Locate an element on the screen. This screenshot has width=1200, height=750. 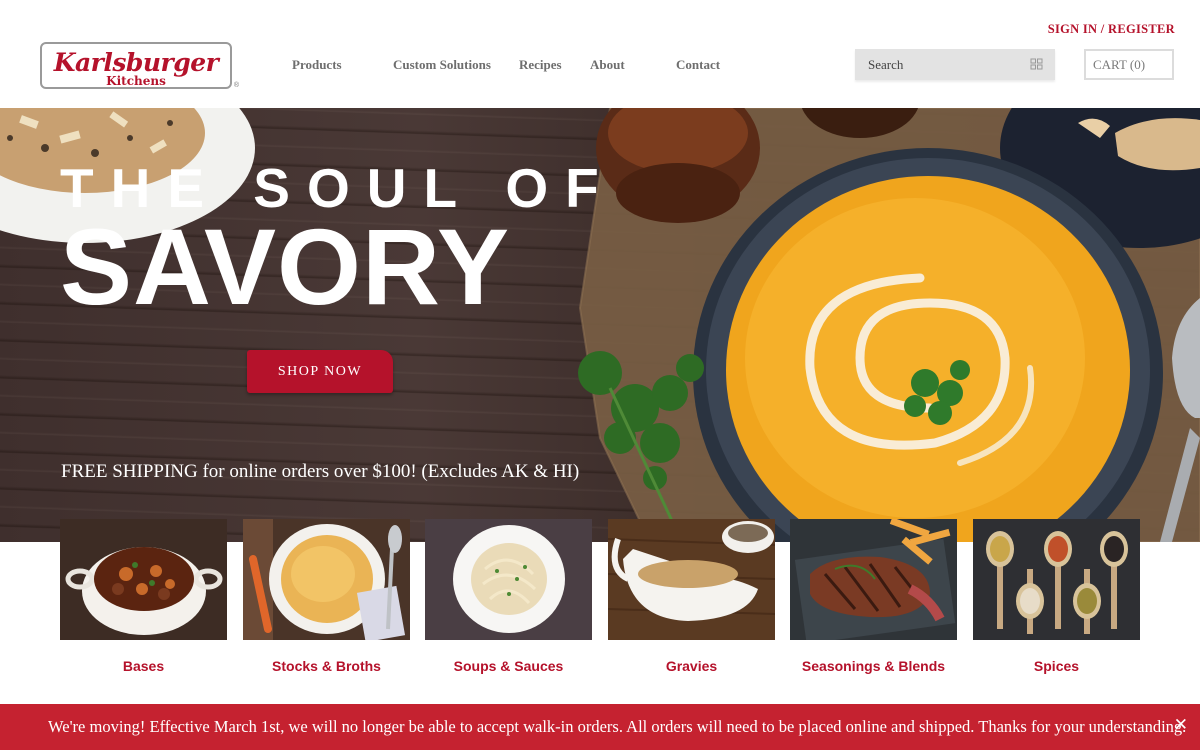
category-gravies: Gravies is located at coordinates (691, 596).